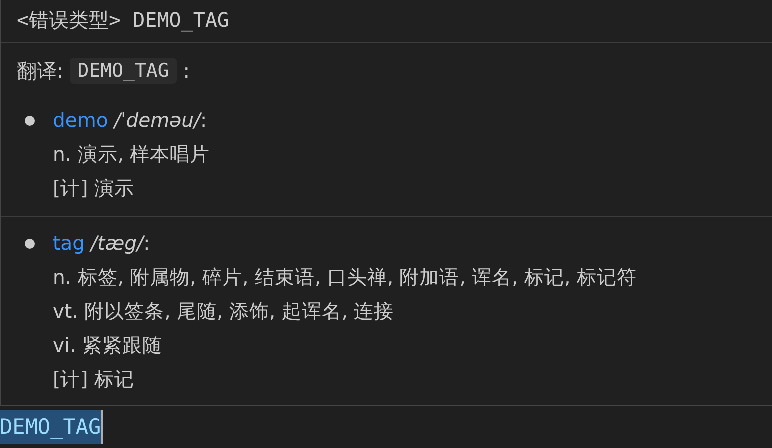 The image size is (772, 448). Describe the element at coordinates (124, 71) in the screenshot. I see `inline-code: DEMO_TAG` at that location.